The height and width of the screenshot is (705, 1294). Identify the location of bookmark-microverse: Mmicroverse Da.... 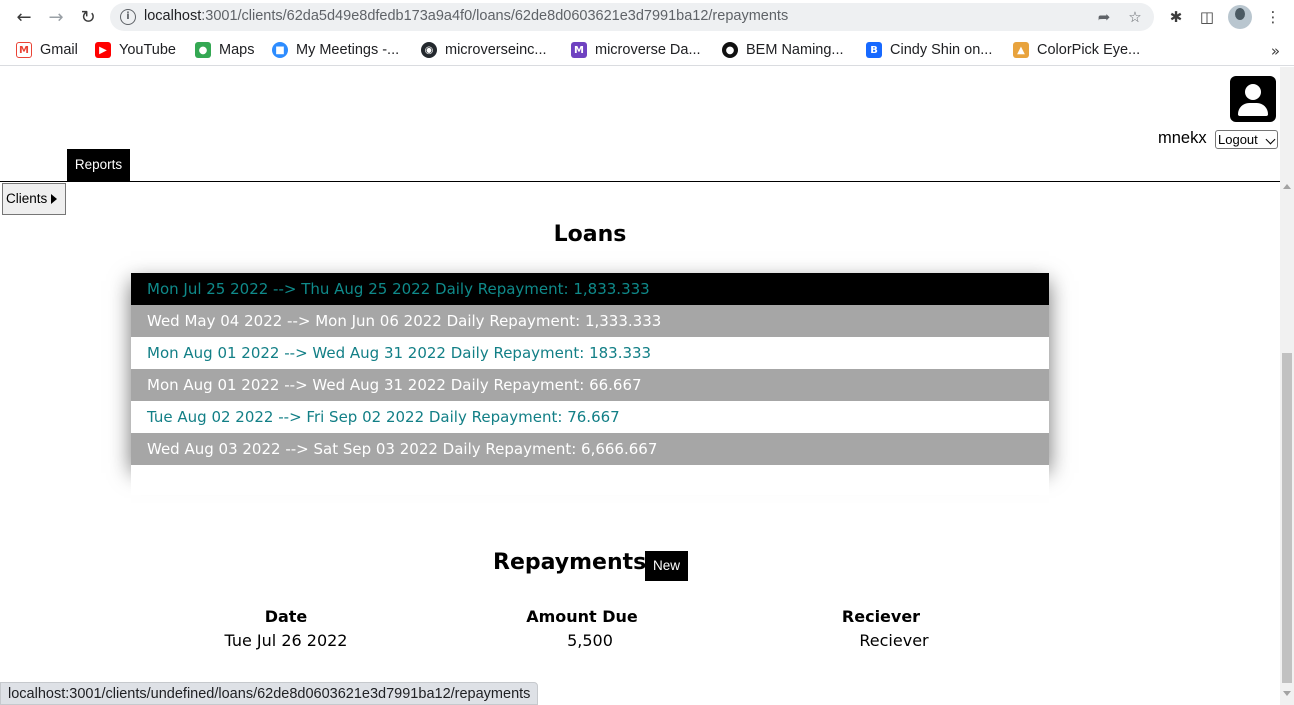
(636, 50).